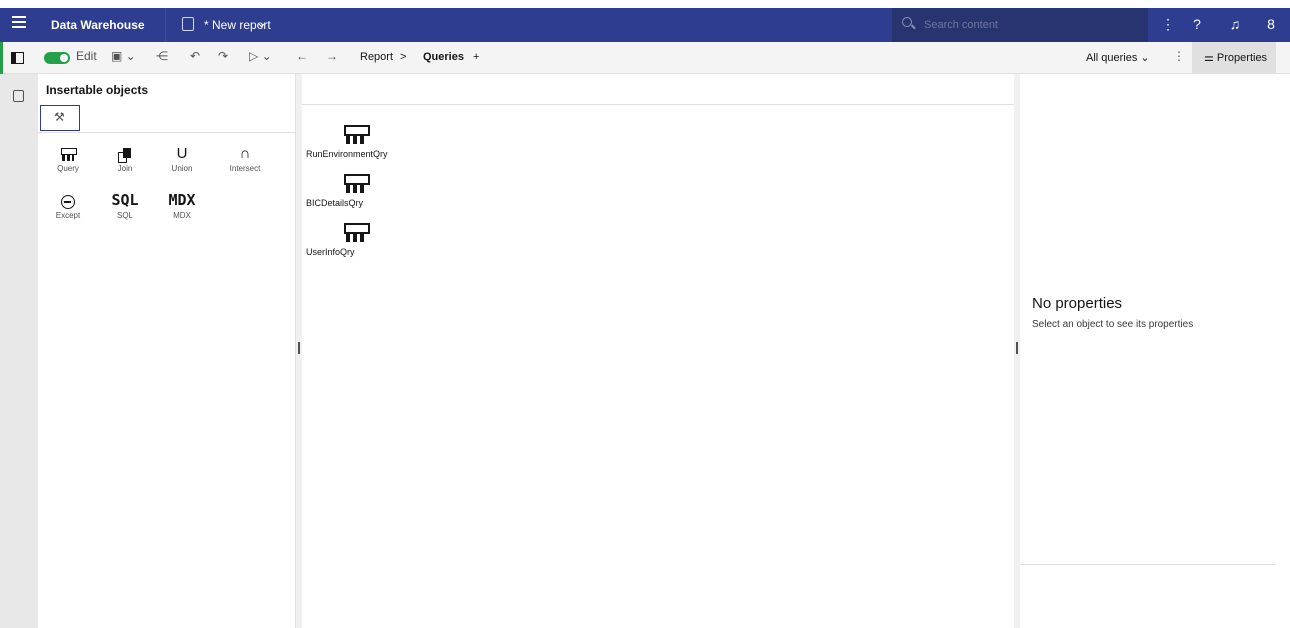  What do you see at coordinates (1112, 58) in the screenshot?
I see `all-queries-label: All queries` at bounding box center [1112, 58].